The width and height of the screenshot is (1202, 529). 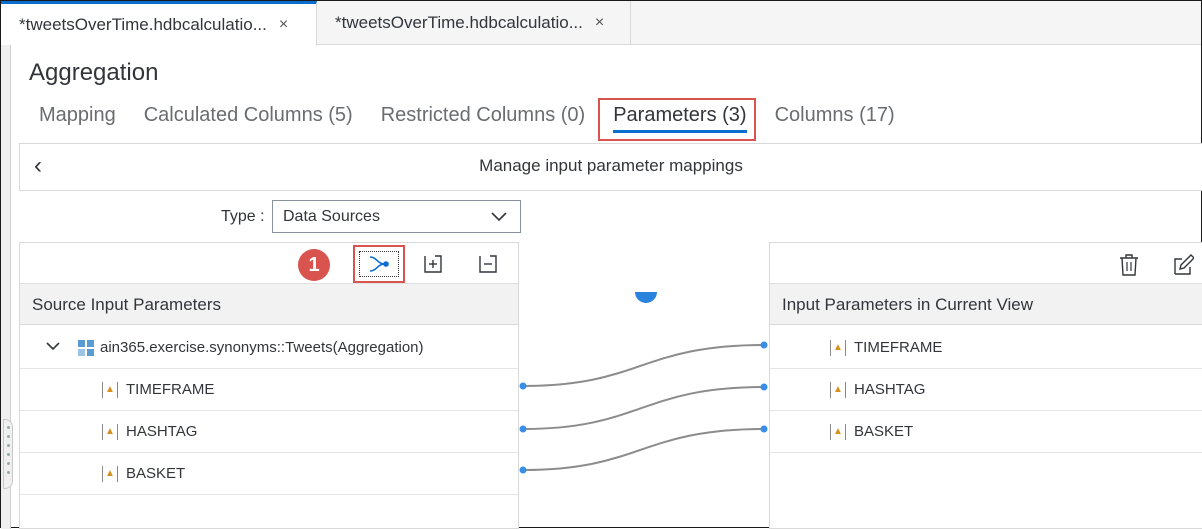 I want to click on mapping-line-basket, so click(x=643, y=449).